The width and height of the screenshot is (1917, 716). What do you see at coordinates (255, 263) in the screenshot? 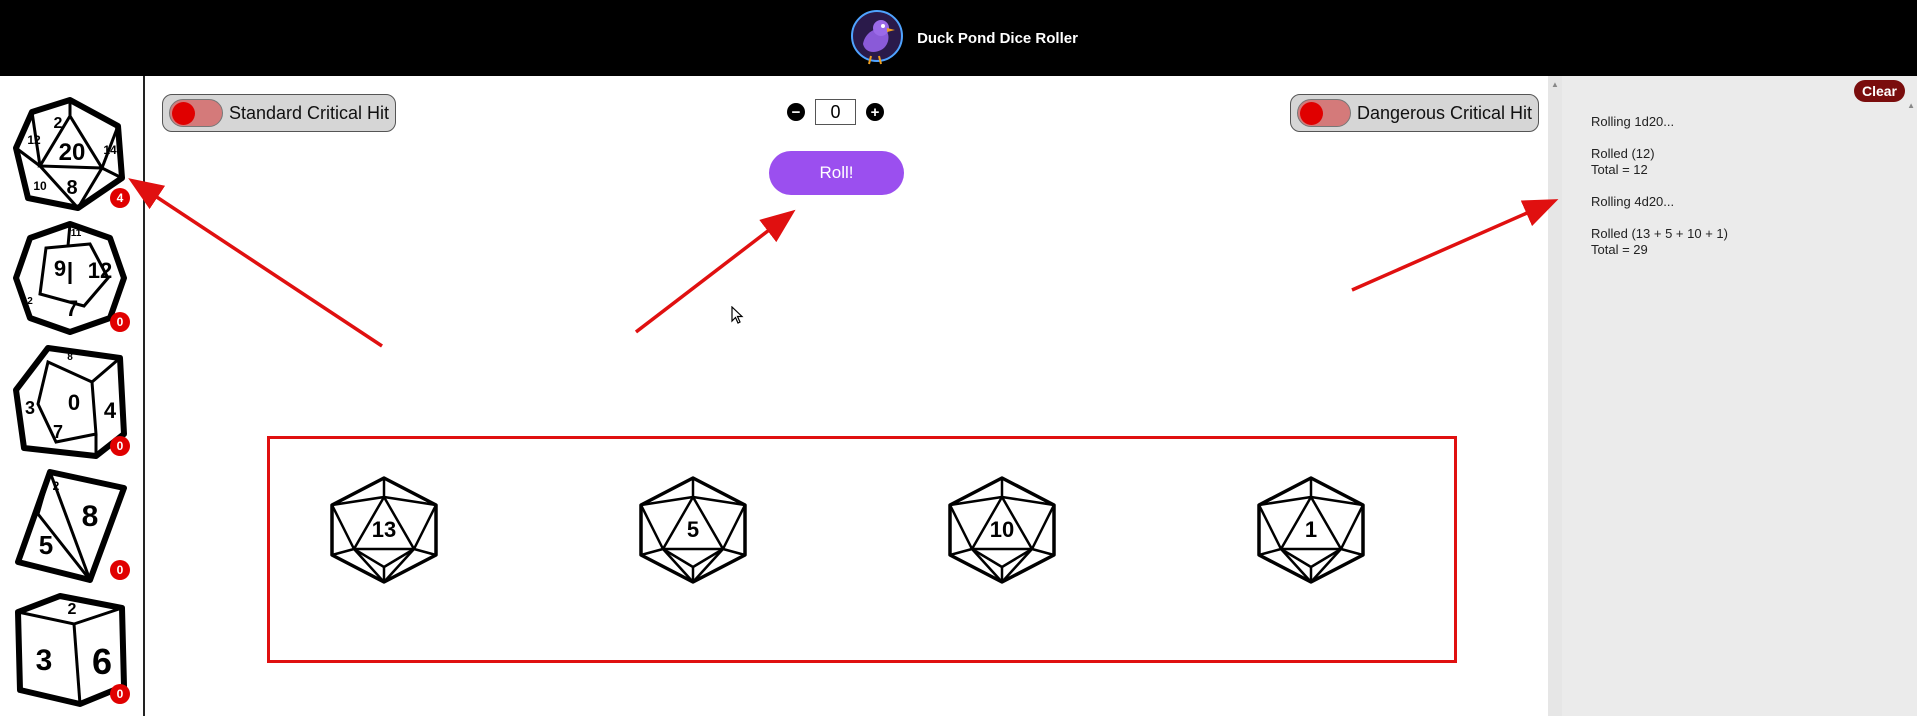
I see `arrow-to-dice` at bounding box center [255, 263].